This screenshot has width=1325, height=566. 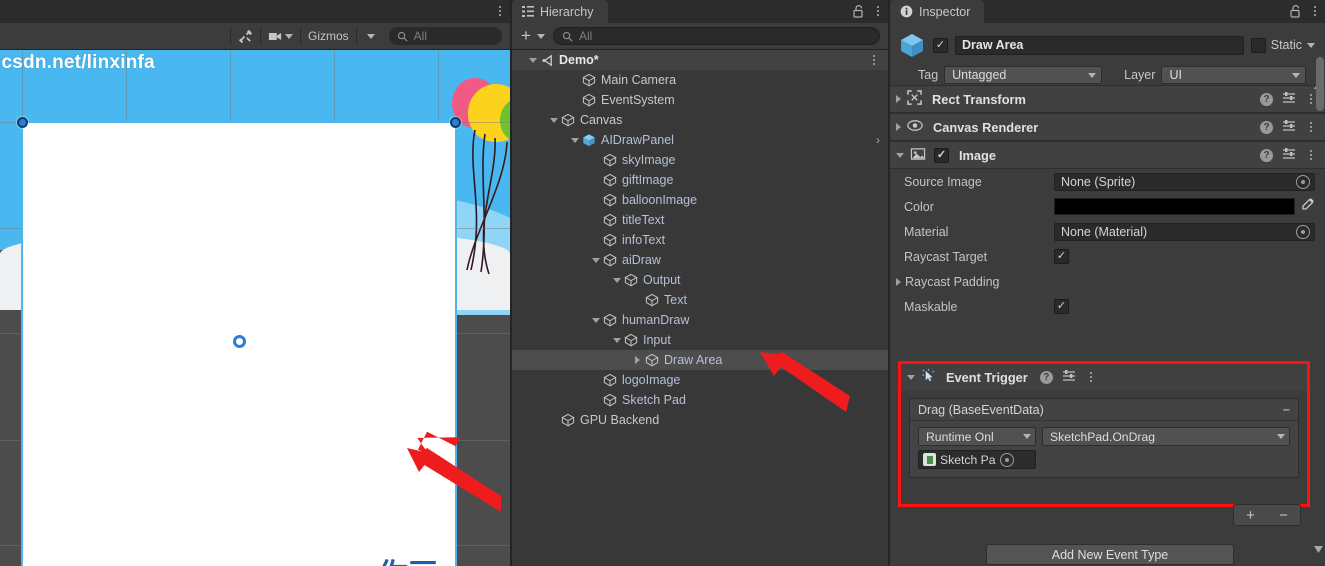 I want to click on inspector-scrollbar, so click(x=1319, y=306).